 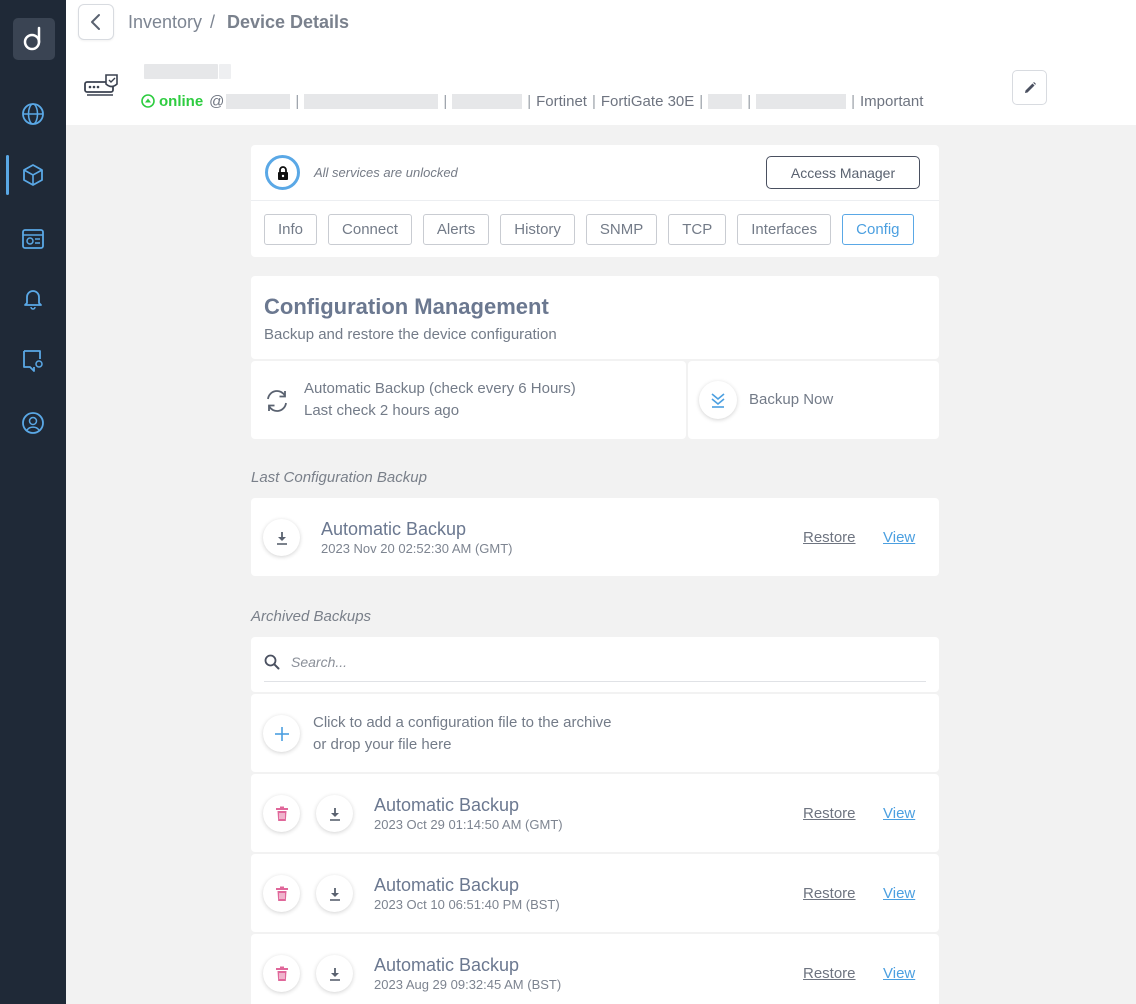 I want to click on sidebar-item-alerts, so click(x=33, y=298).